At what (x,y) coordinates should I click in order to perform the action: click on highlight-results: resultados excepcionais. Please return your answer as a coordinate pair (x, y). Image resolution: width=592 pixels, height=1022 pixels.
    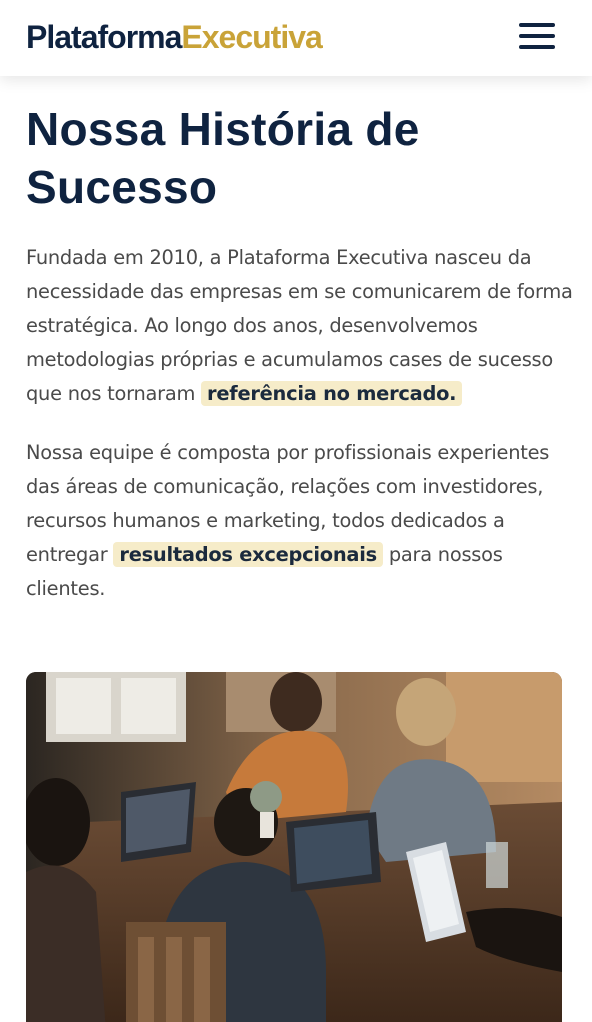
    Looking at the image, I should click on (248, 554).